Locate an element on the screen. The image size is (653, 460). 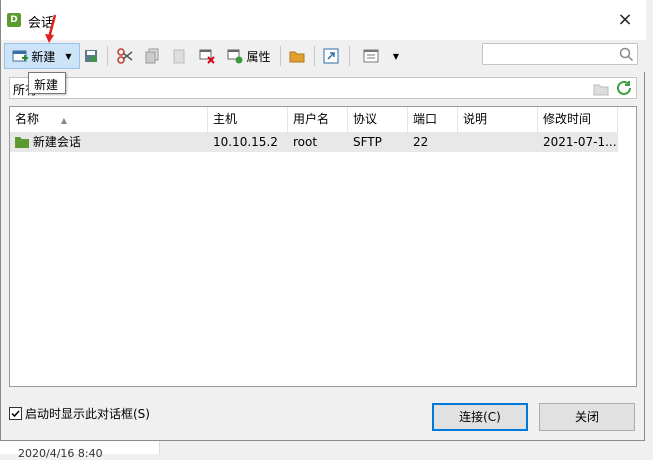
scissors-icon is located at coordinates (125, 56).